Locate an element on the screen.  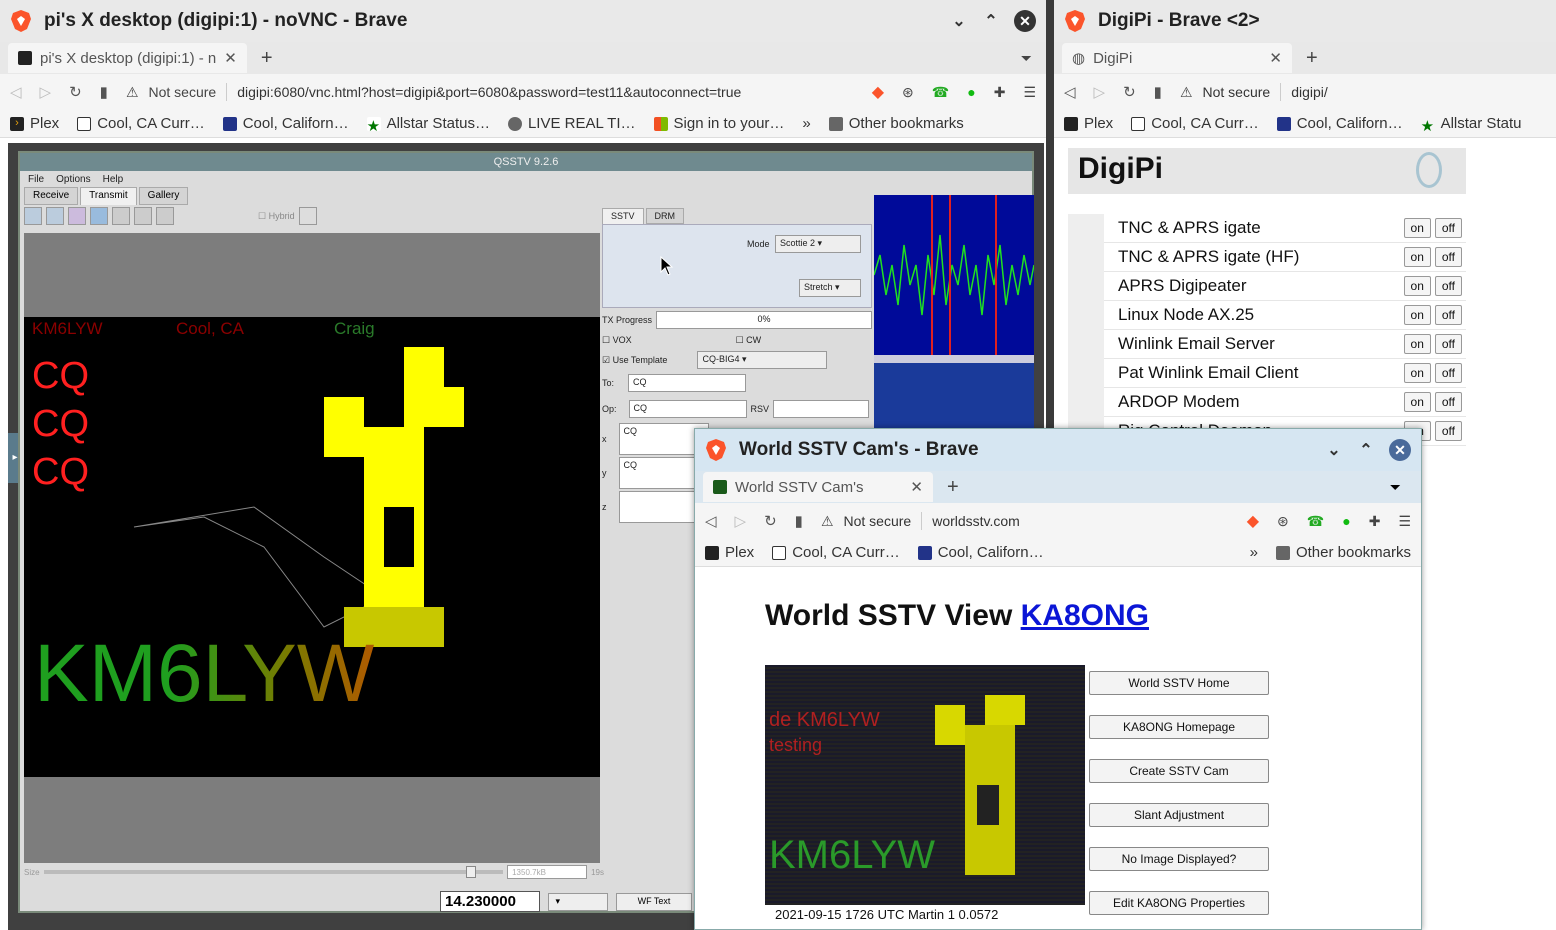
world-sstv-home-button: World SSTV Home is located at coordinates (1179, 683).